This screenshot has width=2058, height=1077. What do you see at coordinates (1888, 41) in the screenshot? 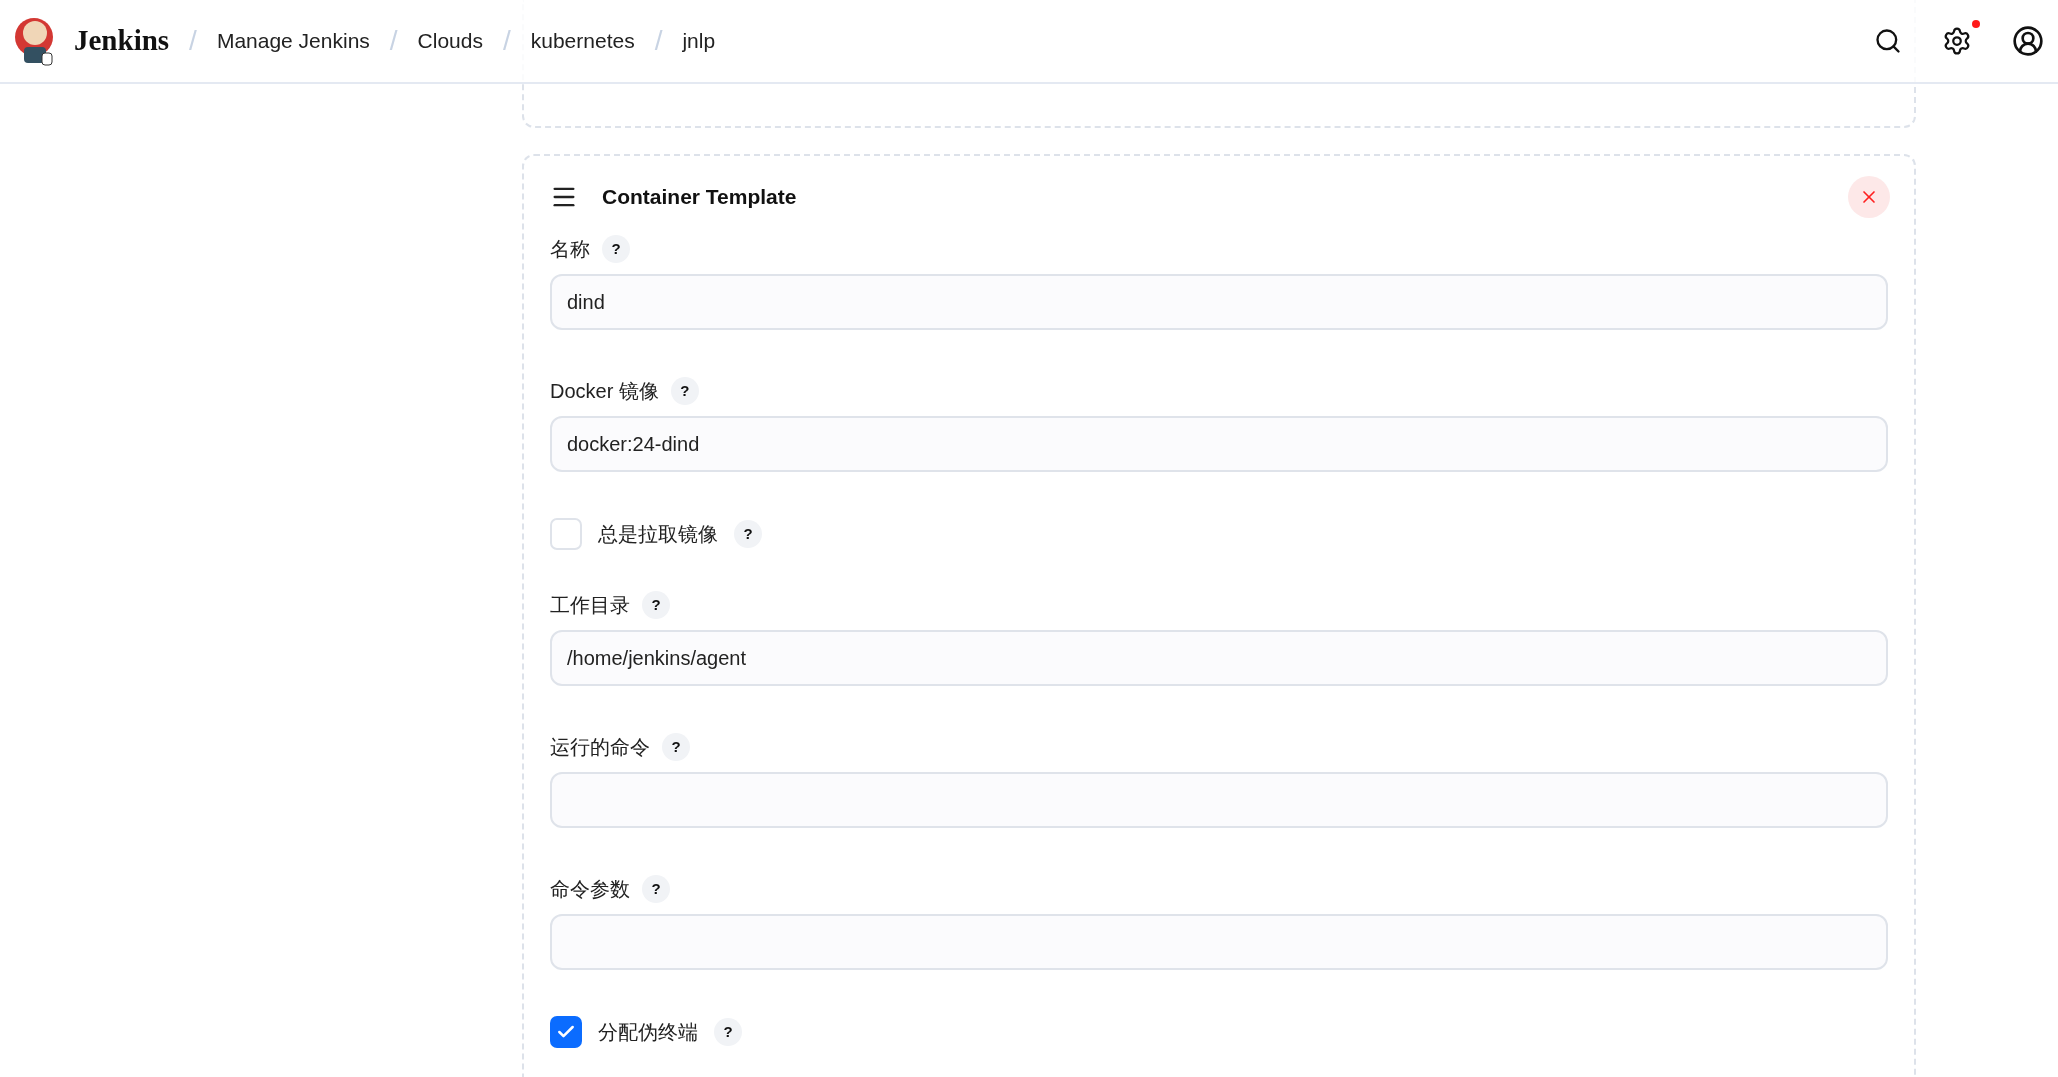
I see `search-icon` at bounding box center [1888, 41].